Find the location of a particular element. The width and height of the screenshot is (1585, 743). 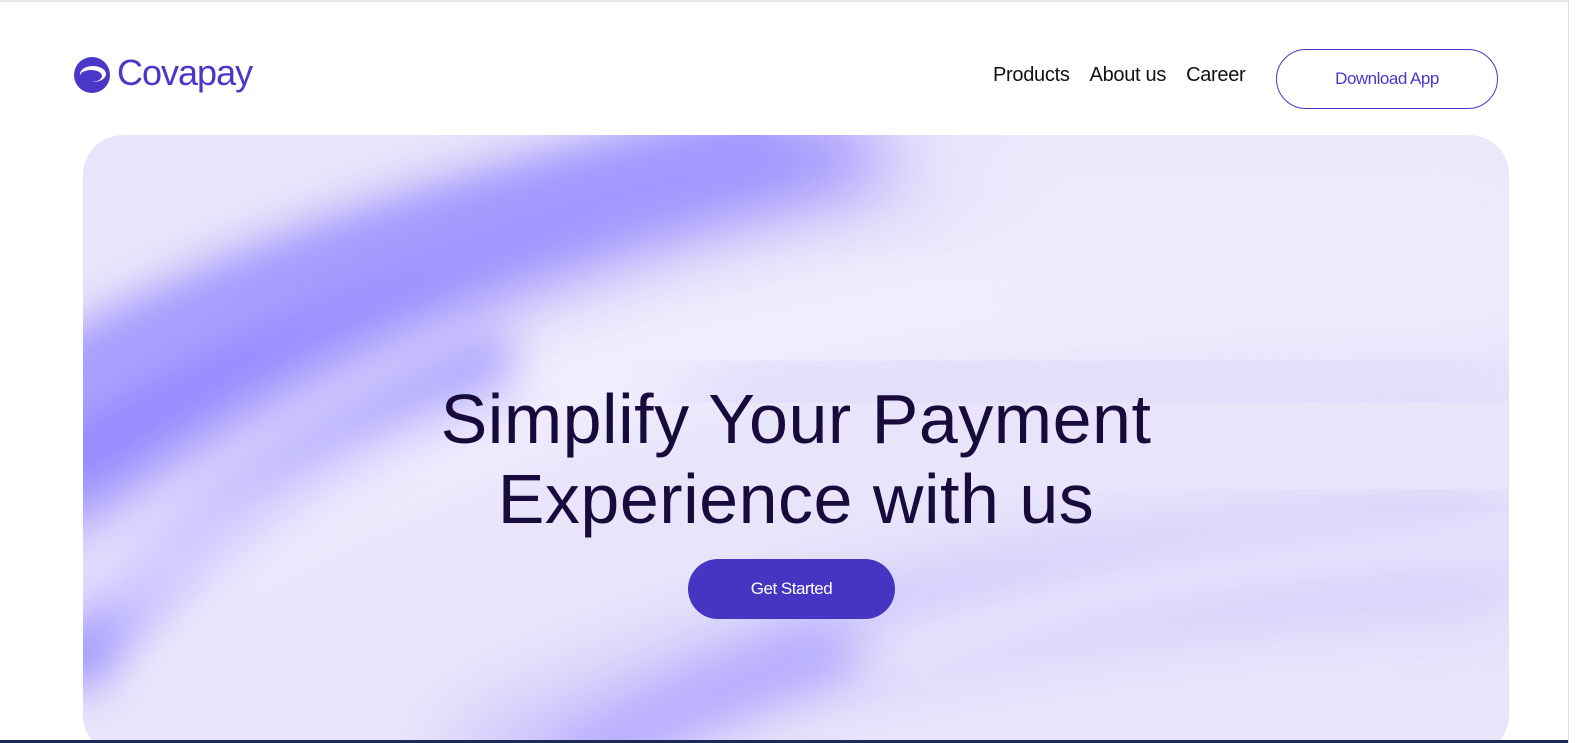

hero-title-line-2: Experience with us is located at coordinates (796, 499).